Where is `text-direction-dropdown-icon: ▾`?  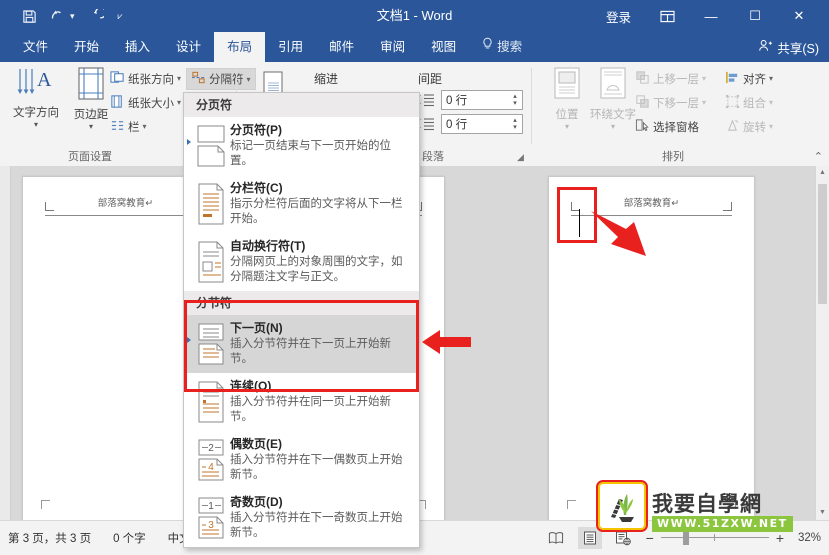
text-direction-dropdown-icon: ▾ is located at coordinates (36, 125).